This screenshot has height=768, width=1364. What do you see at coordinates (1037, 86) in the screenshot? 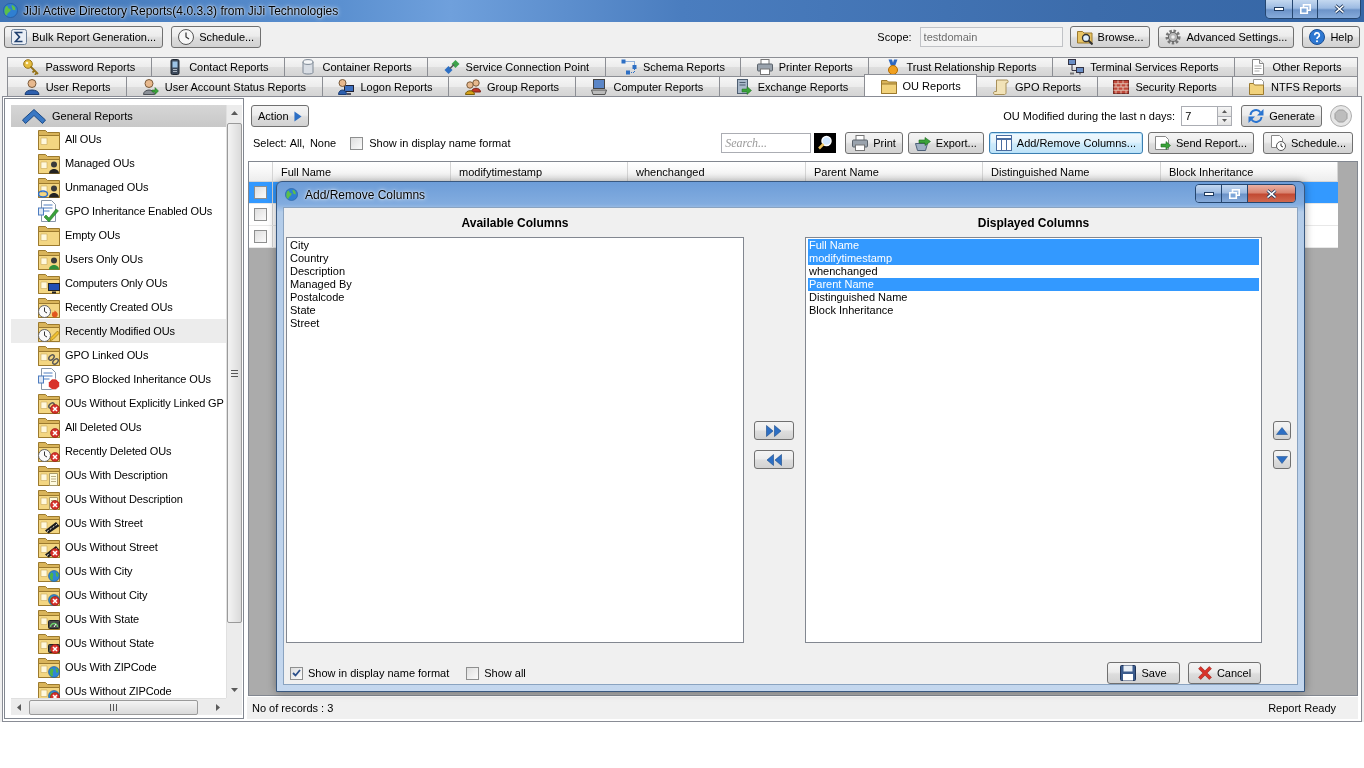
I see `tab: GPO Reports` at bounding box center [1037, 86].